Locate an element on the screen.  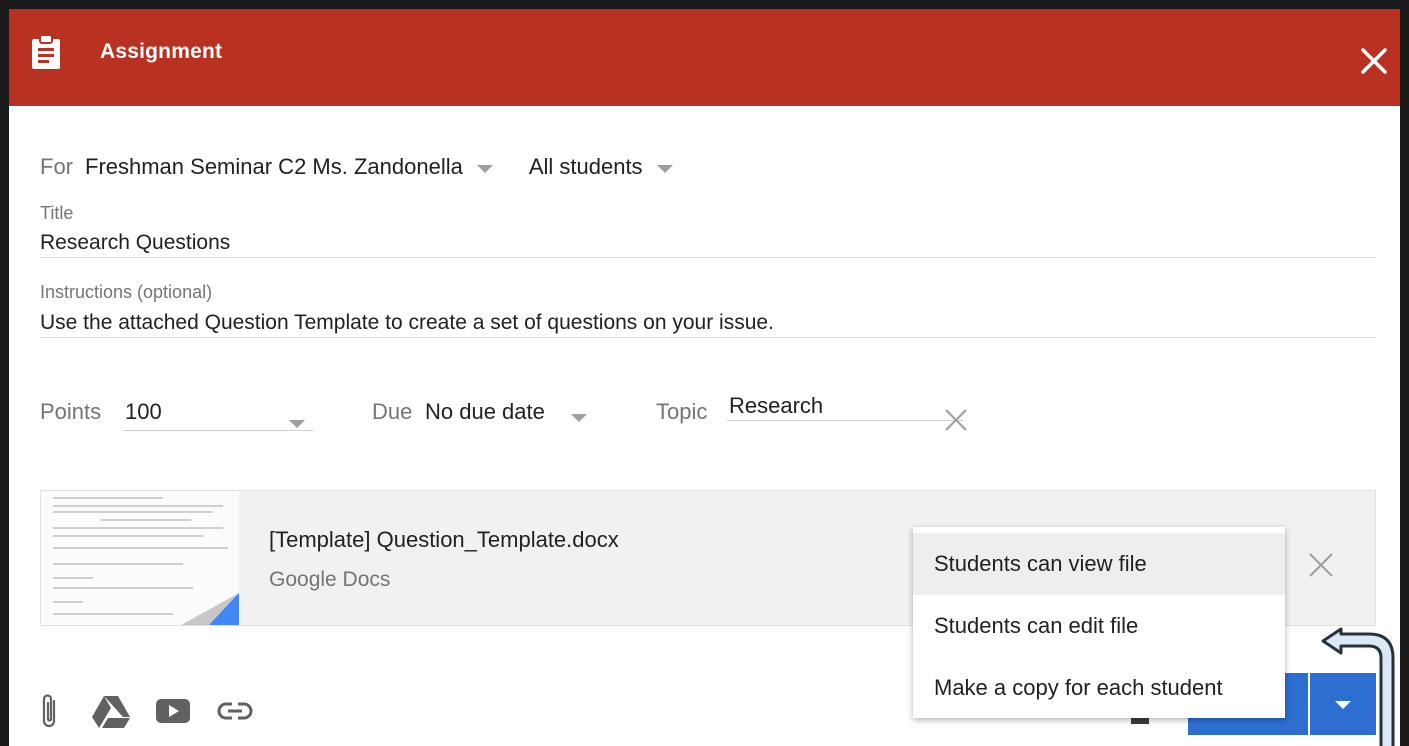
topic-underline is located at coordinates (845, 420).